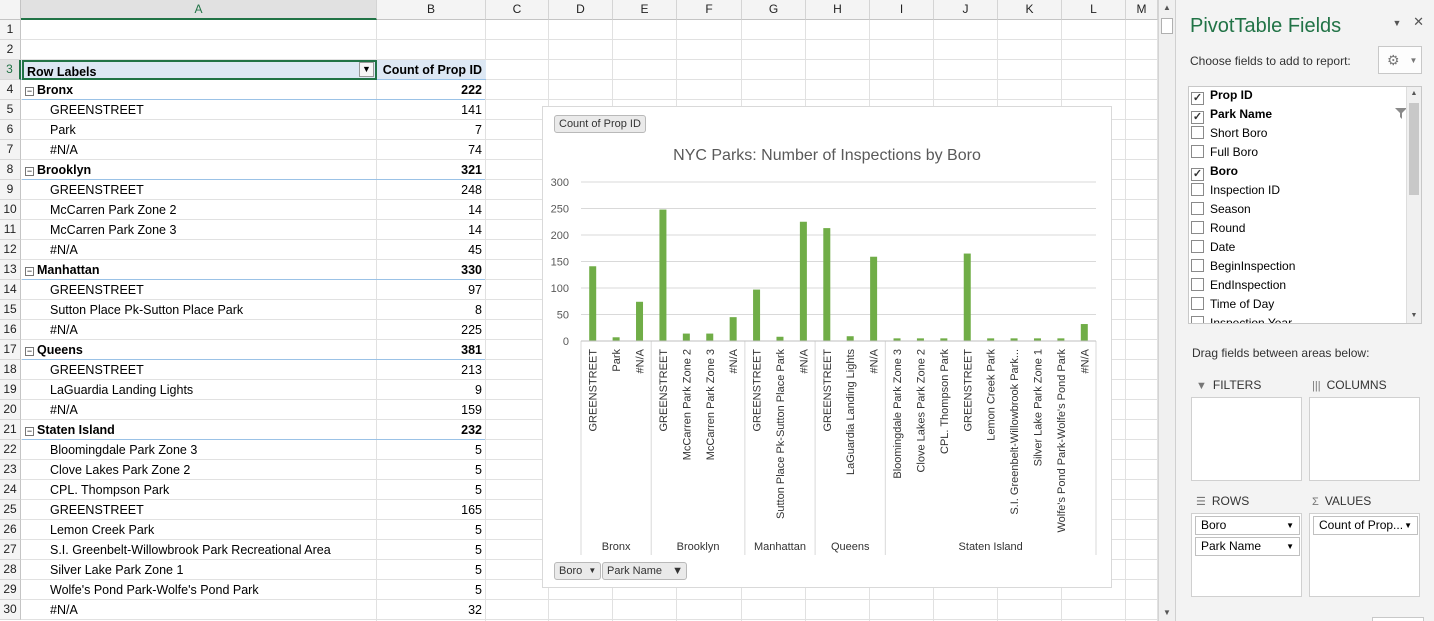  What do you see at coordinates (199, 230) in the screenshot?
I see `pivot-item-label: McCarren Park Zone 3` at bounding box center [199, 230].